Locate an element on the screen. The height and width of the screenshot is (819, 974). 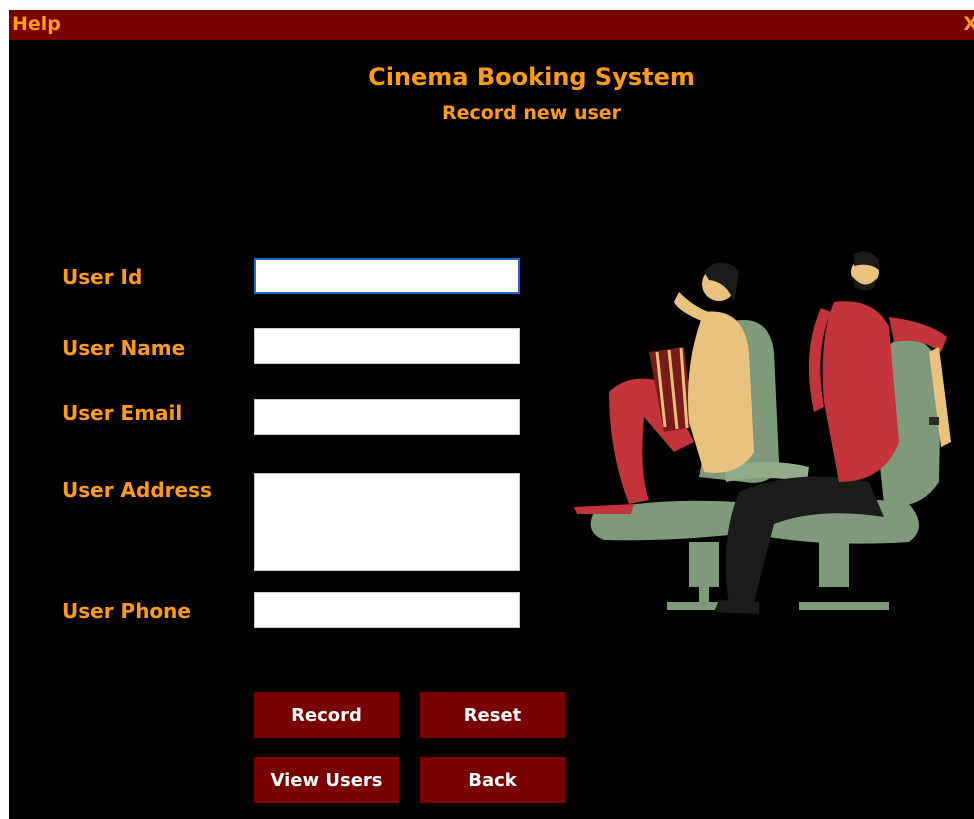
user-id-label: User Id is located at coordinates (102, 277).